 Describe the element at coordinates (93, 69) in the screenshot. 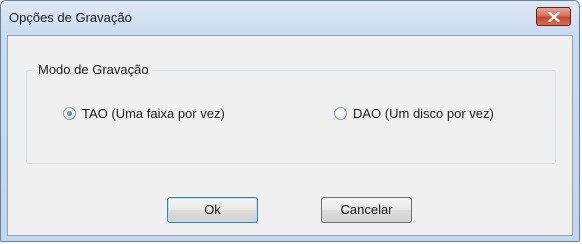

I see `group-legend: Modo de Gravação` at that location.